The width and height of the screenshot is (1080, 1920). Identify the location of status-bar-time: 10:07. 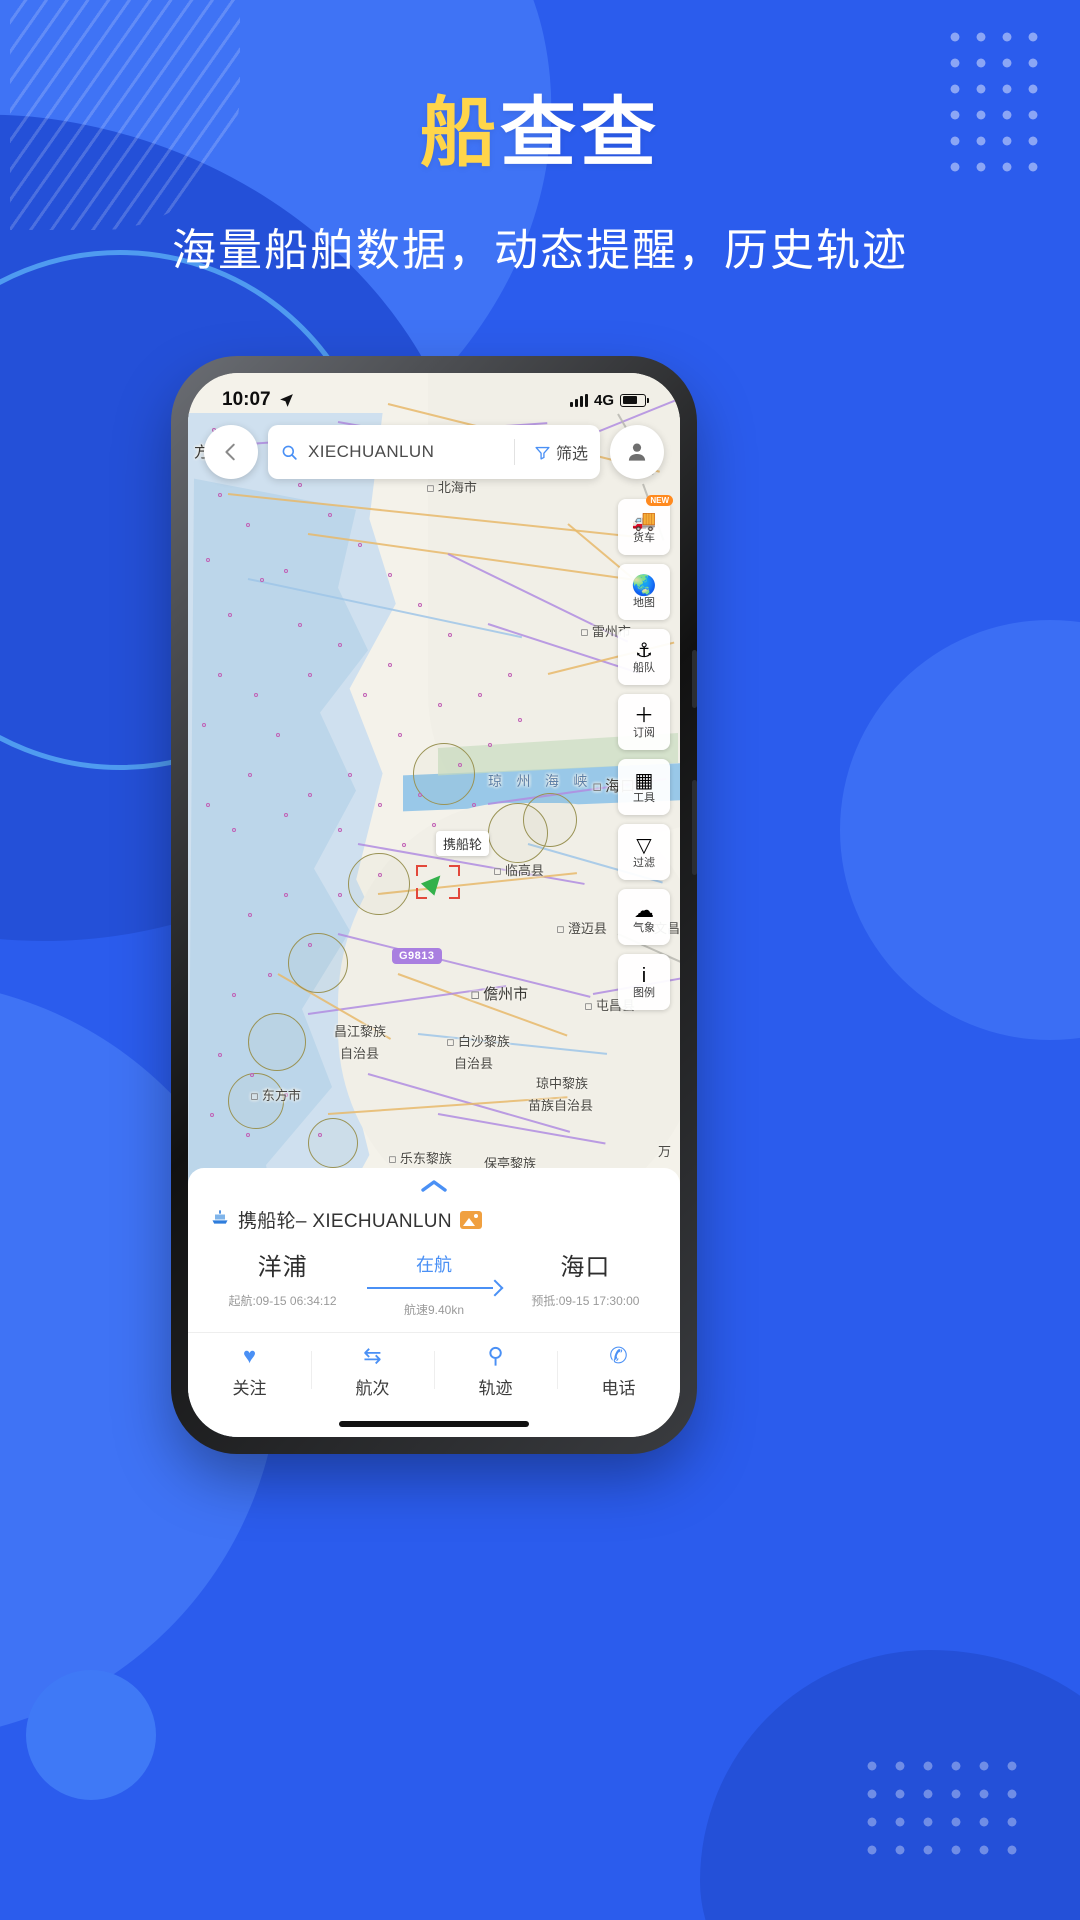
(246, 399).